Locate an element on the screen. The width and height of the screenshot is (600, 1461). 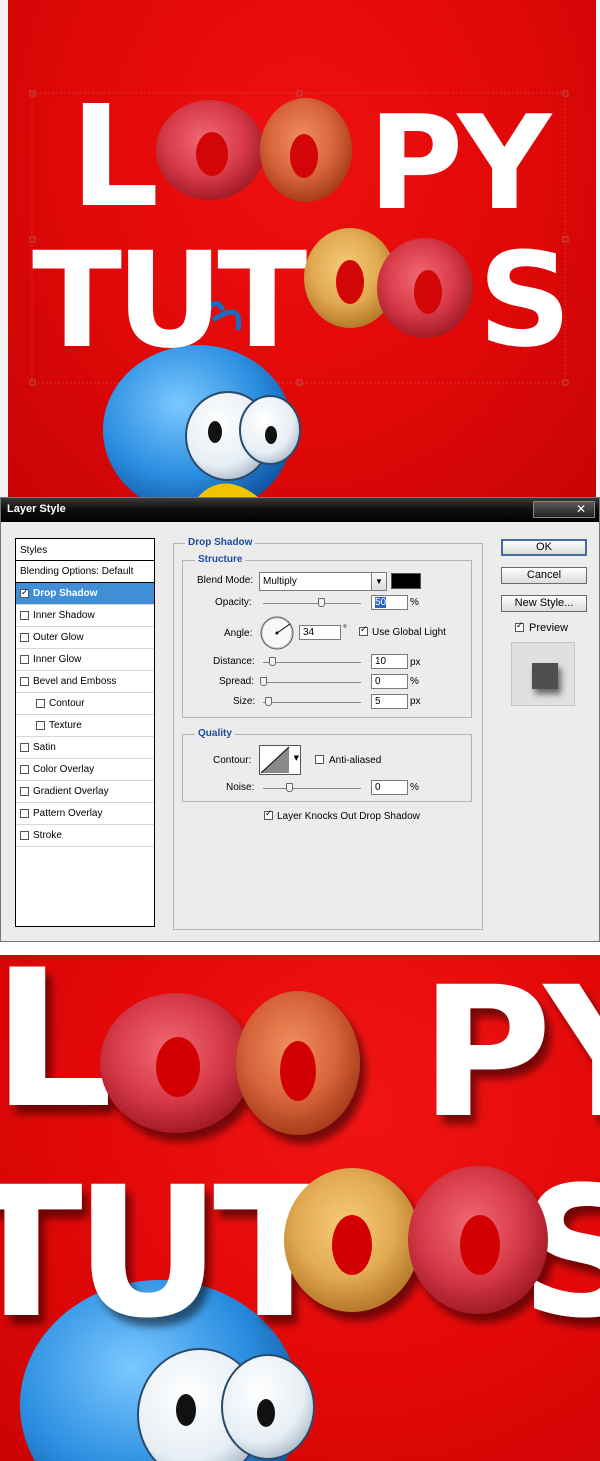
contour-dropdown-icon: ▼ is located at coordinates (296, 758).